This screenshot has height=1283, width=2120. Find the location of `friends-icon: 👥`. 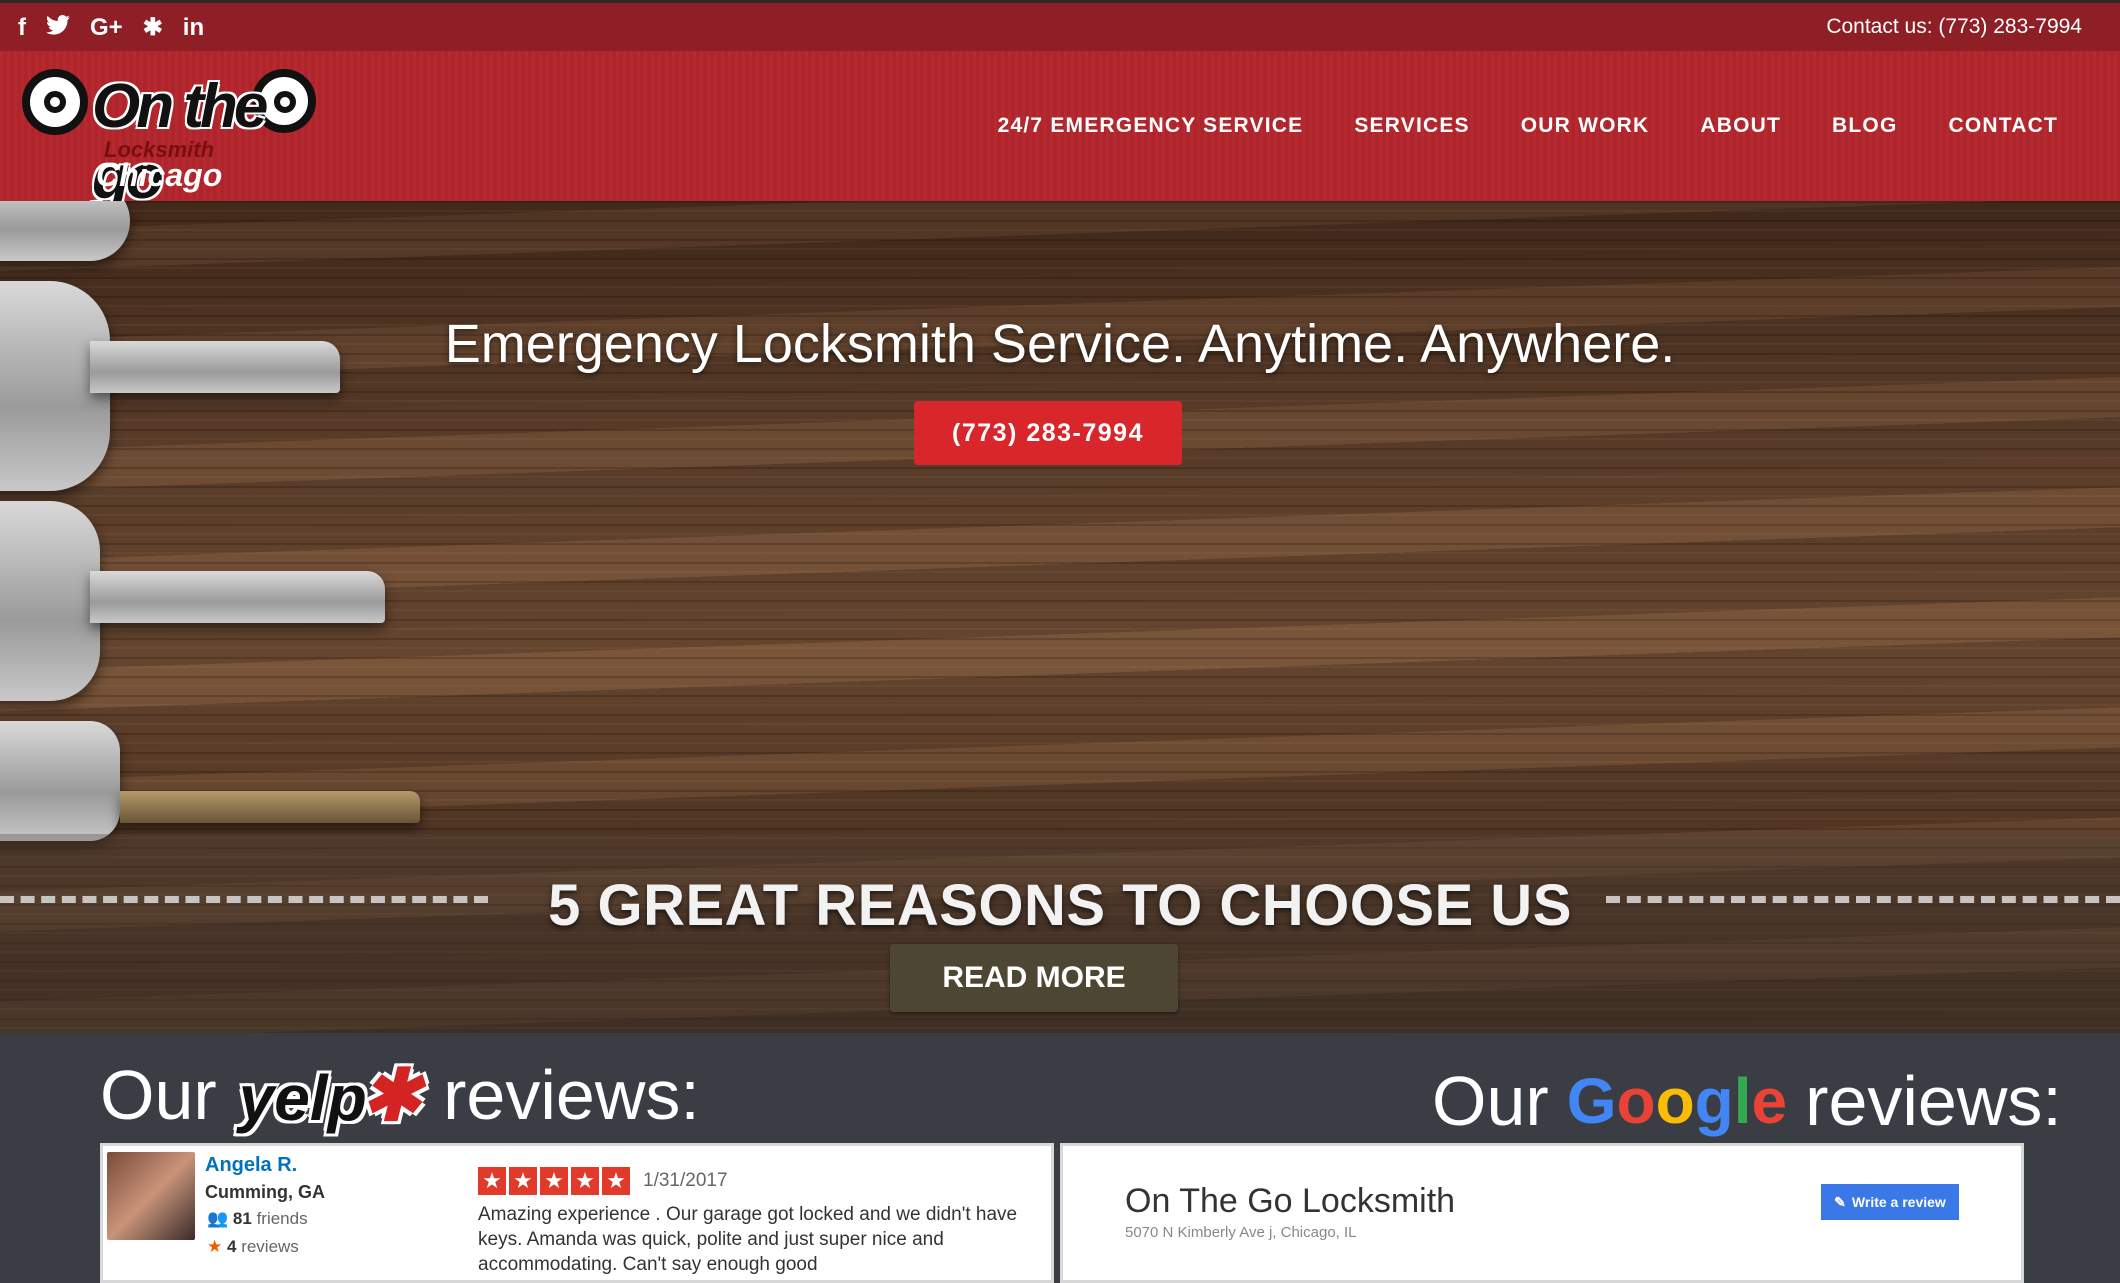

friends-icon: 👥 is located at coordinates (218, 1218).